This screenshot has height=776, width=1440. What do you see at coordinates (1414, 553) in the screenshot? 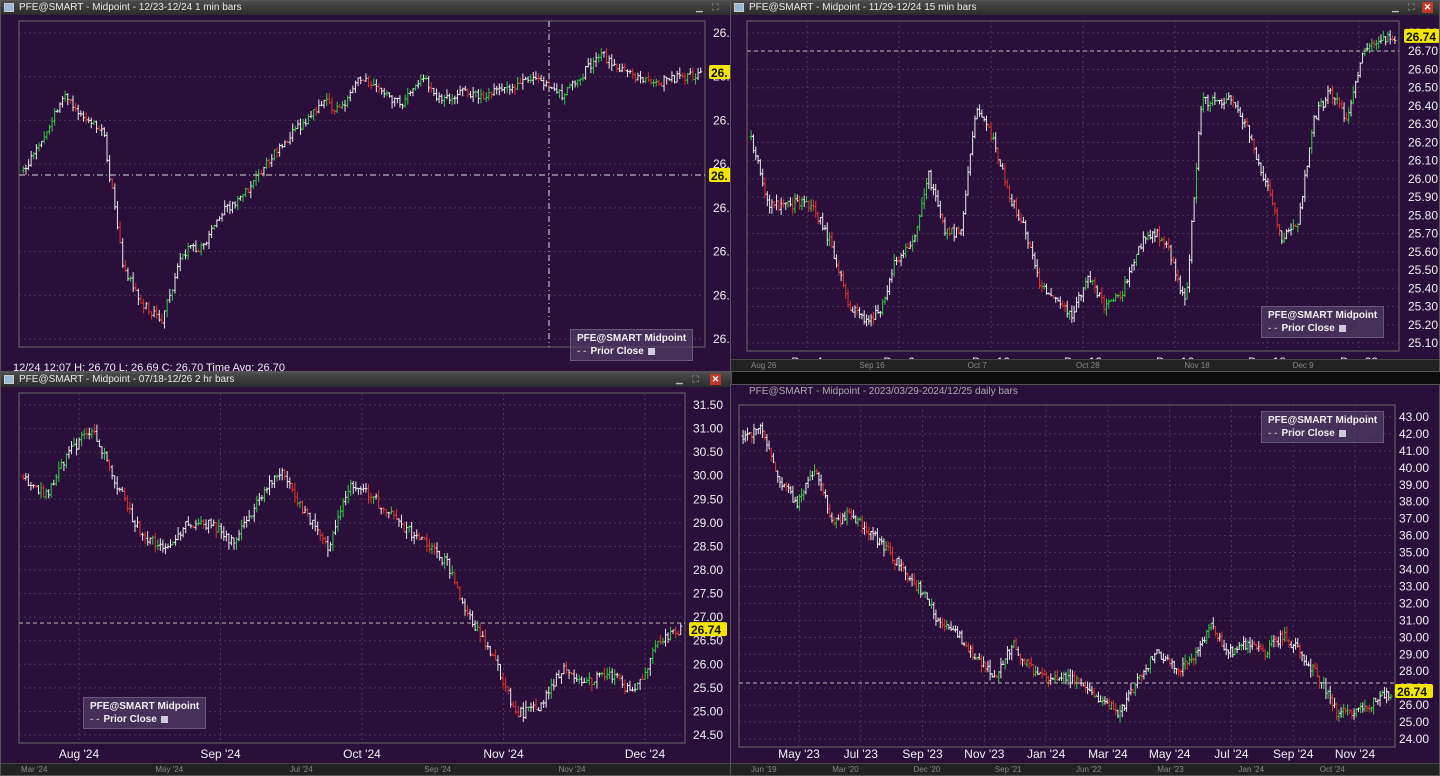
I see `y-tick-label: 35.00` at bounding box center [1414, 553].